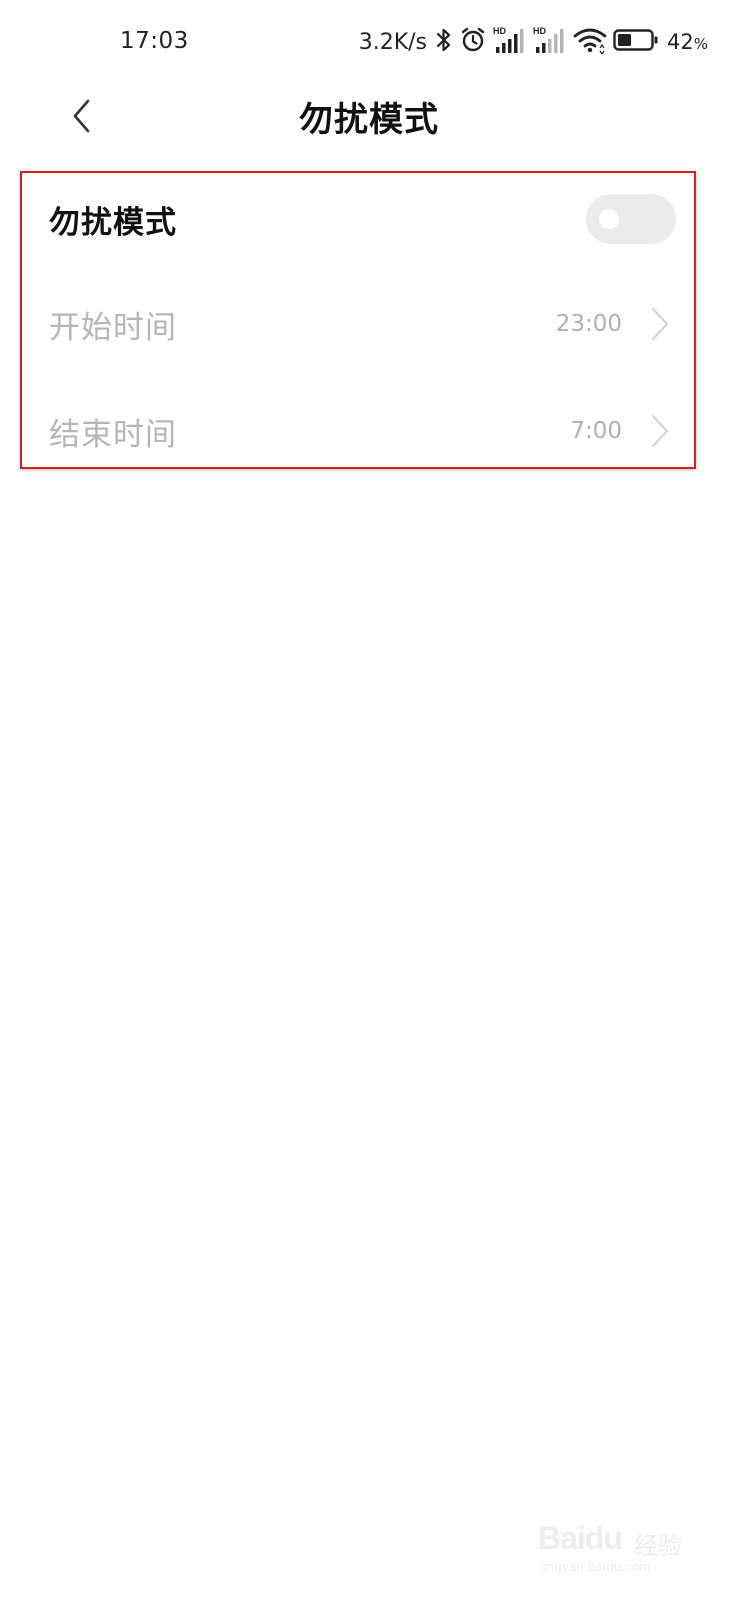  What do you see at coordinates (369, 120) in the screenshot?
I see `page-title: 勿扰模式` at bounding box center [369, 120].